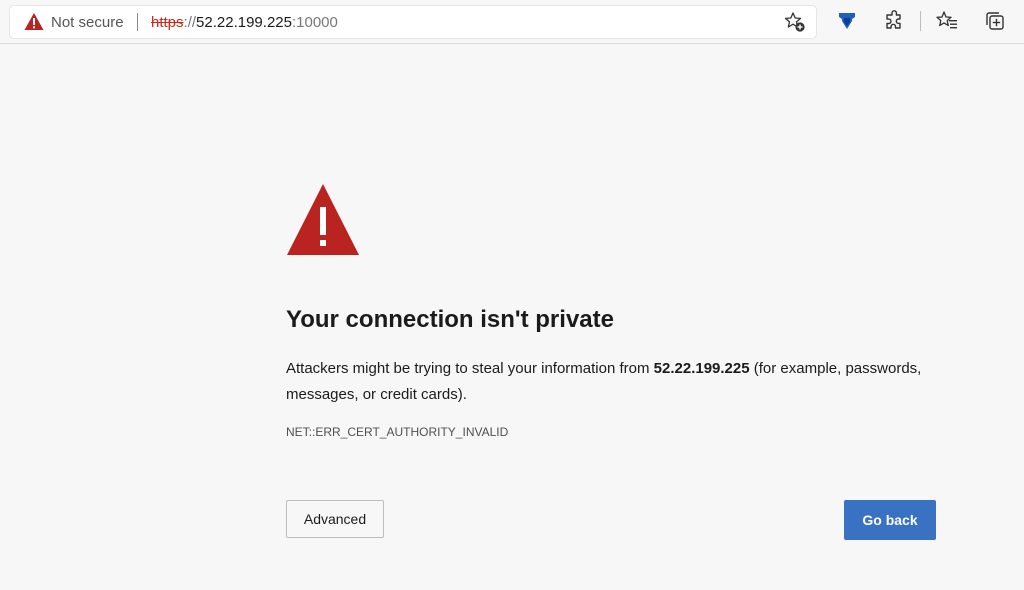 The image size is (1024, 590). Describe the element at coordinates (947, 21) in the screenshot. I see `favorites-icon` at that location.